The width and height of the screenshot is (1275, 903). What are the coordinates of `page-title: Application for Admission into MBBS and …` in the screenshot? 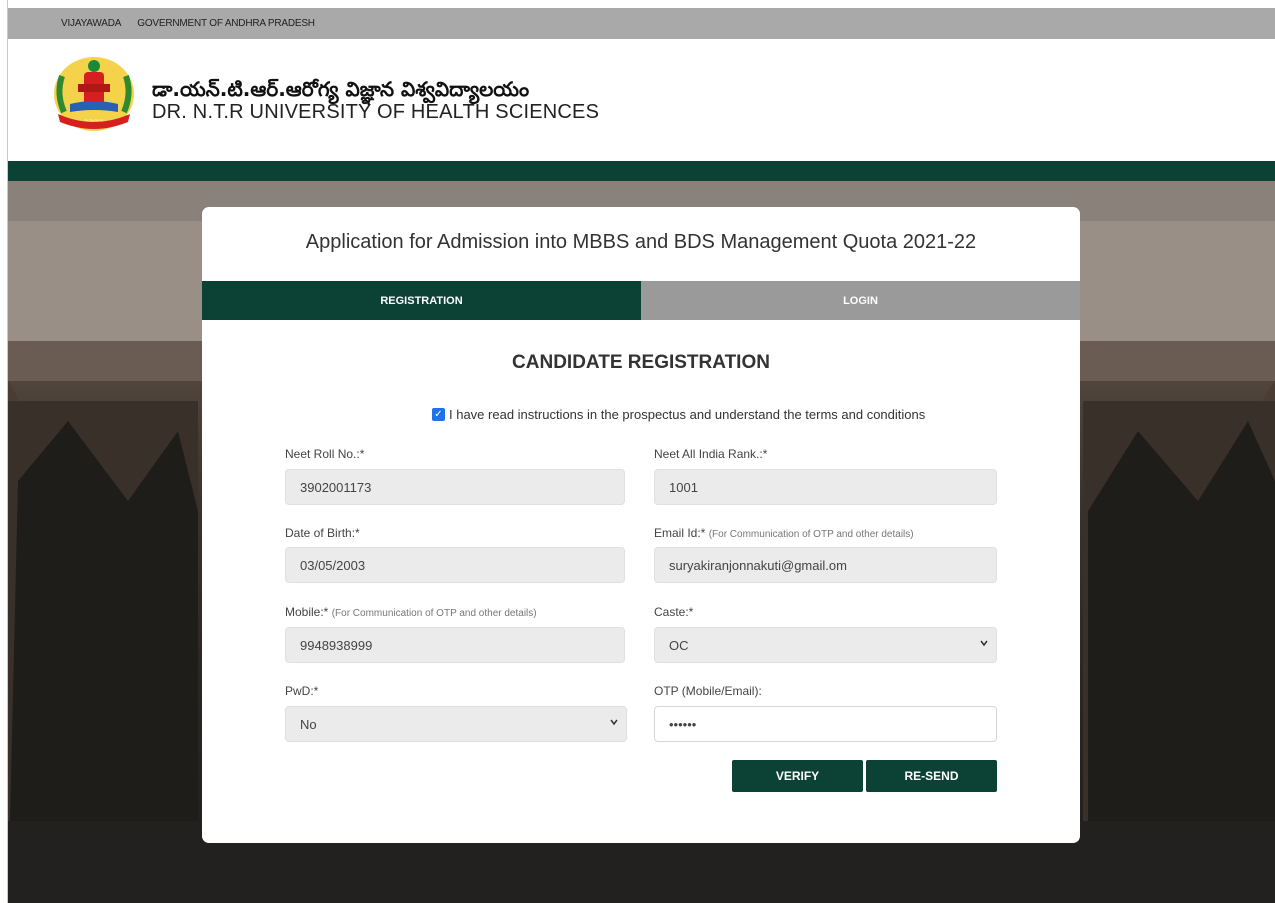 It's located at (641, 242).